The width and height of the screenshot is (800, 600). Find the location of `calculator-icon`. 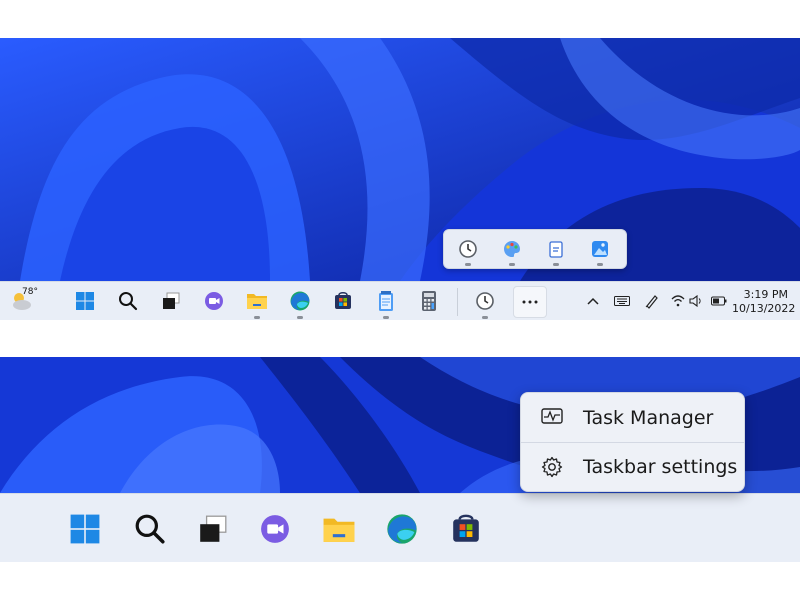

calculator-icon is located at coordinates (429, 301).